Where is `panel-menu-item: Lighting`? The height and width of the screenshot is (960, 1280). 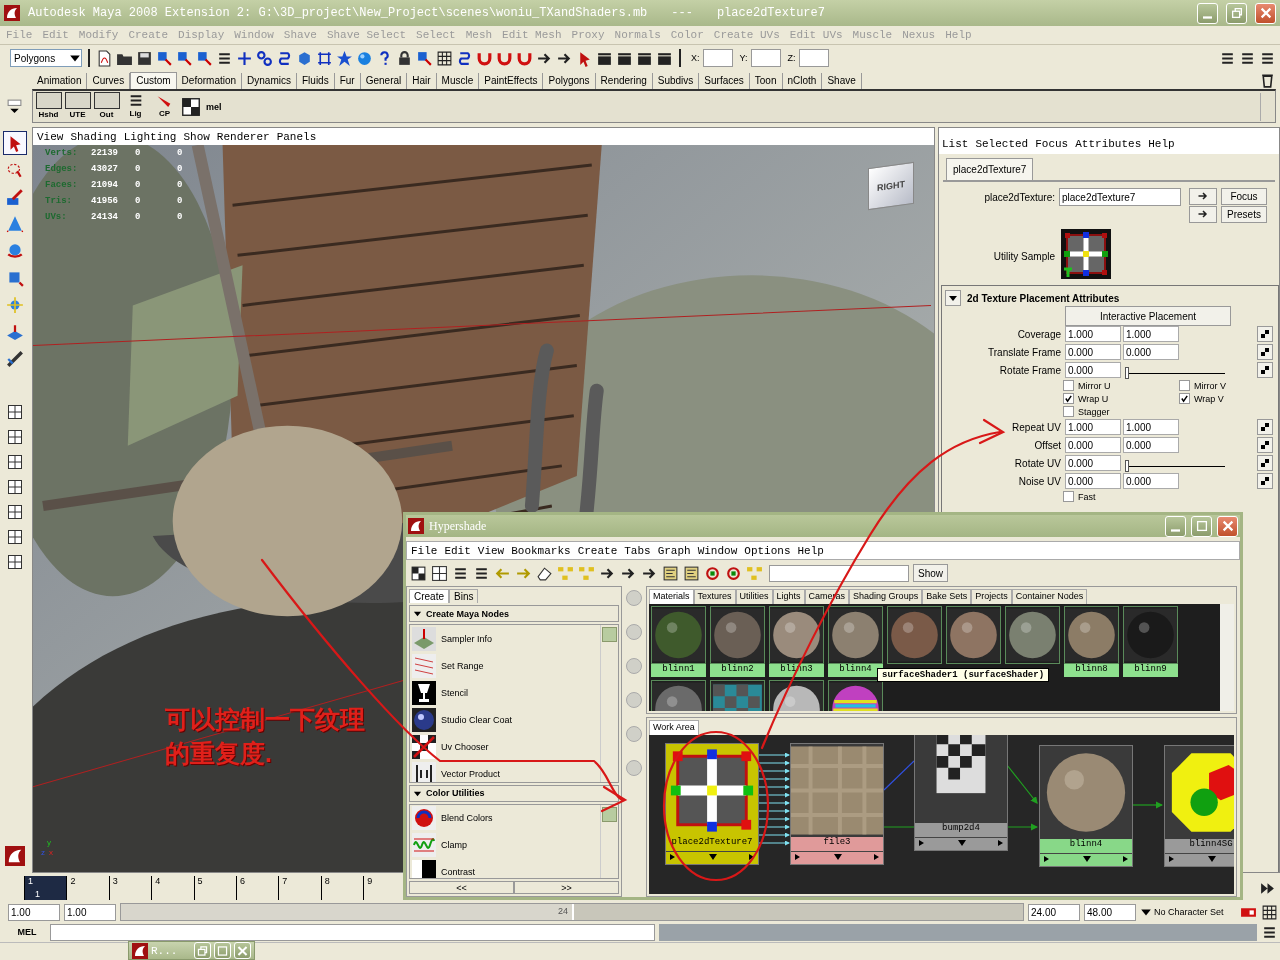 panel-menu-item: Lighting is located at coordinates (150, 136).